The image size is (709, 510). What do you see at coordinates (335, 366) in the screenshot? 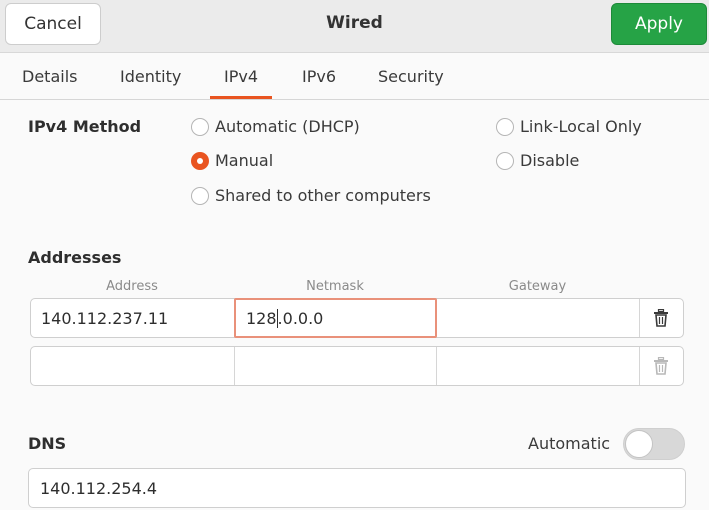
I see `netmask-input` at bounding box center [335, 366].